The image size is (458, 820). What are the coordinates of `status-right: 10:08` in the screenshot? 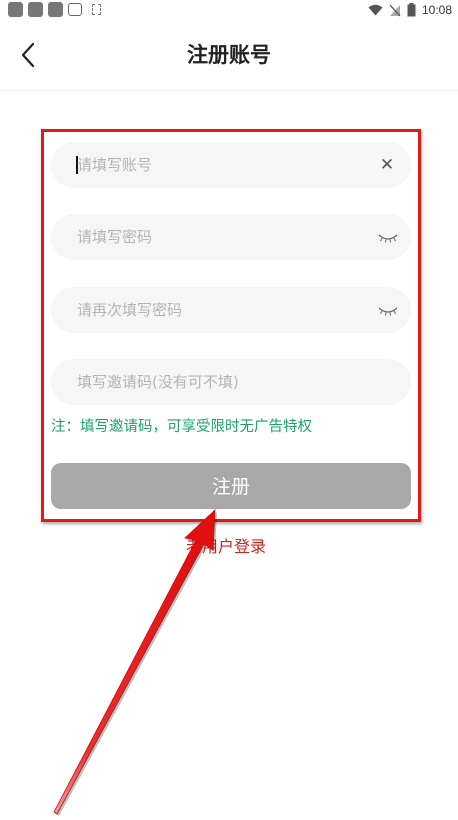 It's located at (410, 10).